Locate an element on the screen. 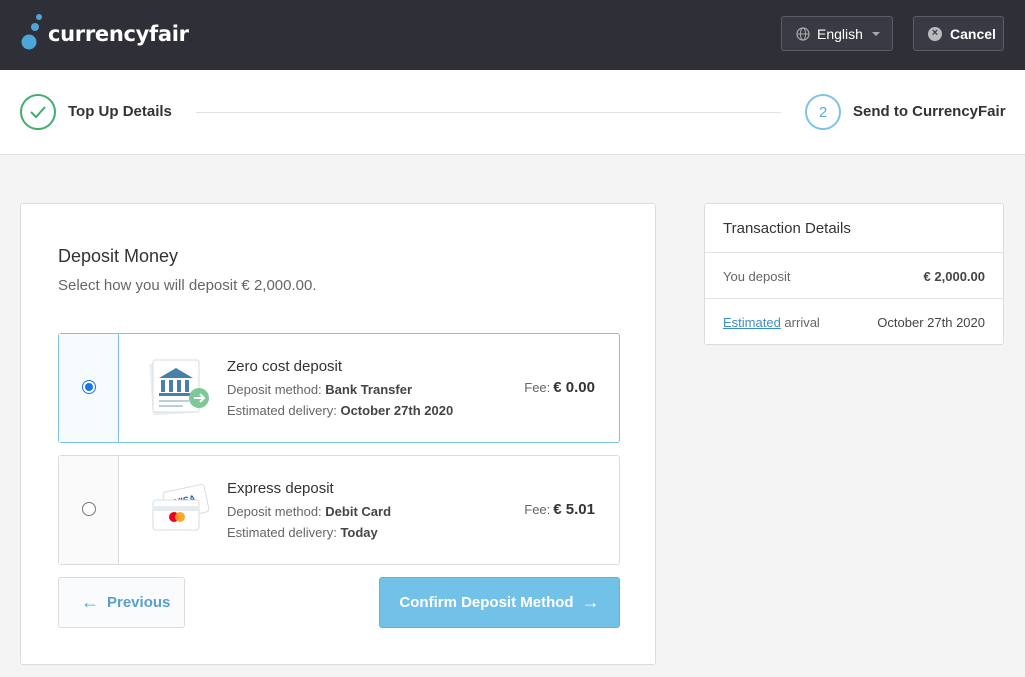  previous-button: ← Previous is located at coordinates (121, 602).